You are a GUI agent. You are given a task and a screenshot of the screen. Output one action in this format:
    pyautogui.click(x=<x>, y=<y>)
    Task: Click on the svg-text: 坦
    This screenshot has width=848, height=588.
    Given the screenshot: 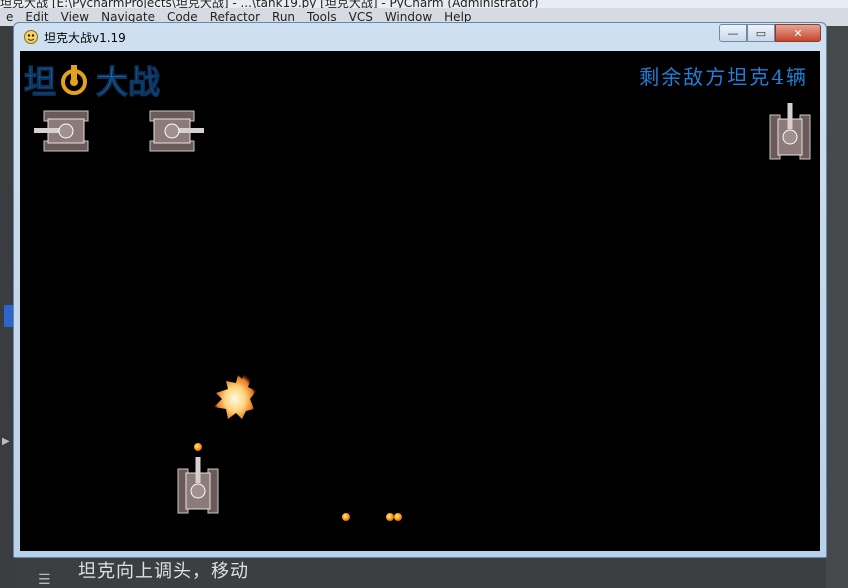 What is the action you would take?
    pyautogui.click(x=40, y=82)
    